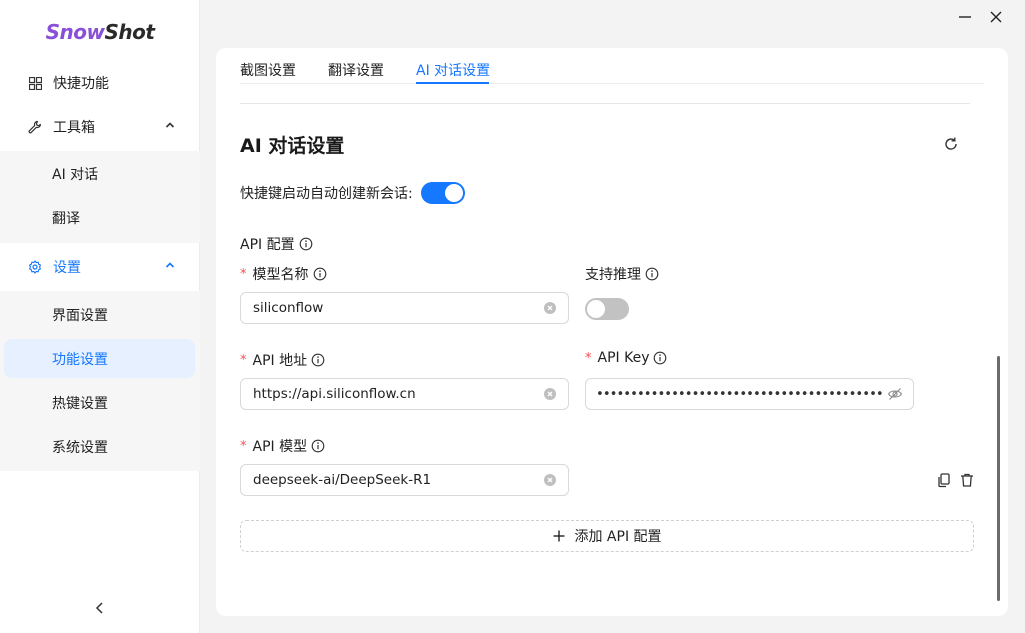 This screenshot has width=1025, height=633. Describe the element at coordinates (74, 128) in the screenshot. I see `sidebar-item-label: 工具箱` at that location.